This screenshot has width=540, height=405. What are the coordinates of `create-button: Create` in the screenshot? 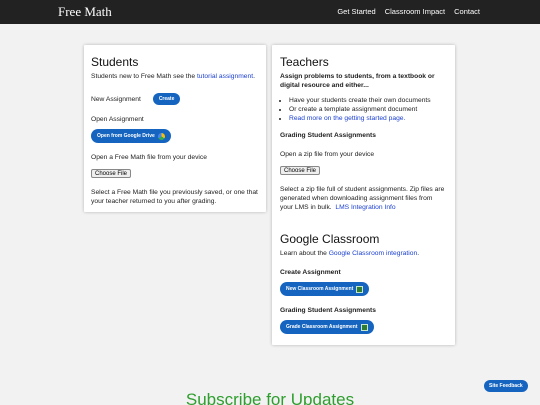 It's located at (166, 99).